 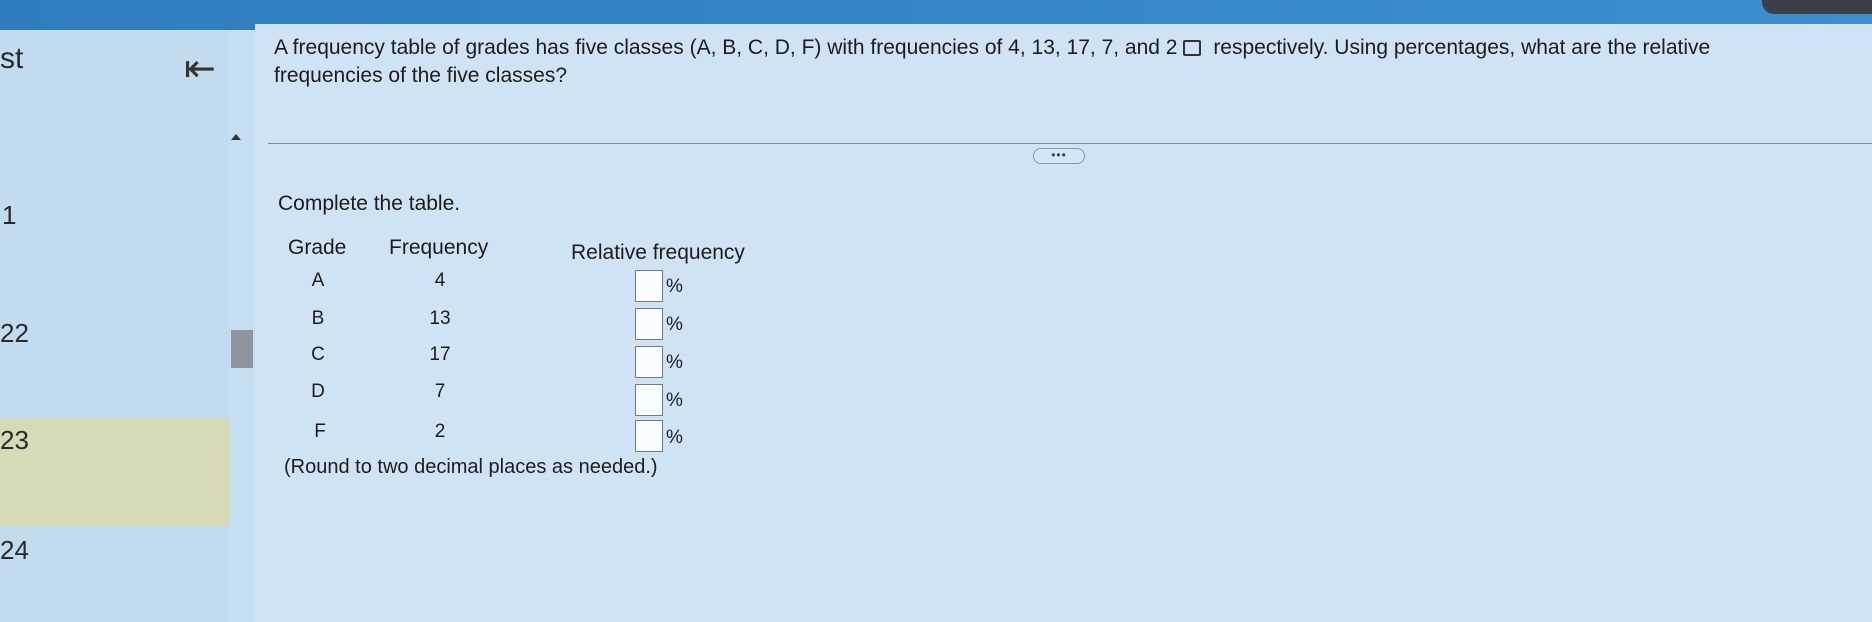 What do you see at coordinates (369, 203) in the screenshot?
I see `instruction-text: Complete the table.` at bounding box center [369, 203].